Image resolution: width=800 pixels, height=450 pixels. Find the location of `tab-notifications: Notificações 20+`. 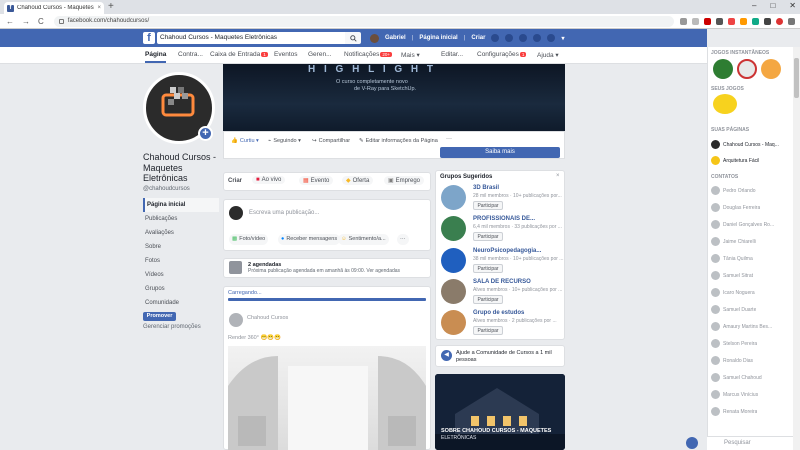

tab-notifications: Notificações 20+ is located at coordinates (368, 54).